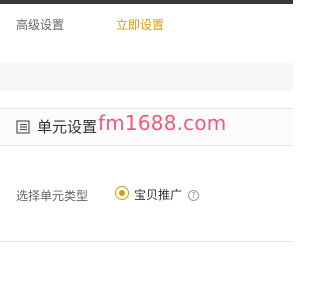  What do you see at coordinates (67, 127) in the screenshot?
I see `section-title: 单元设置` at bounding box center [67, 127].